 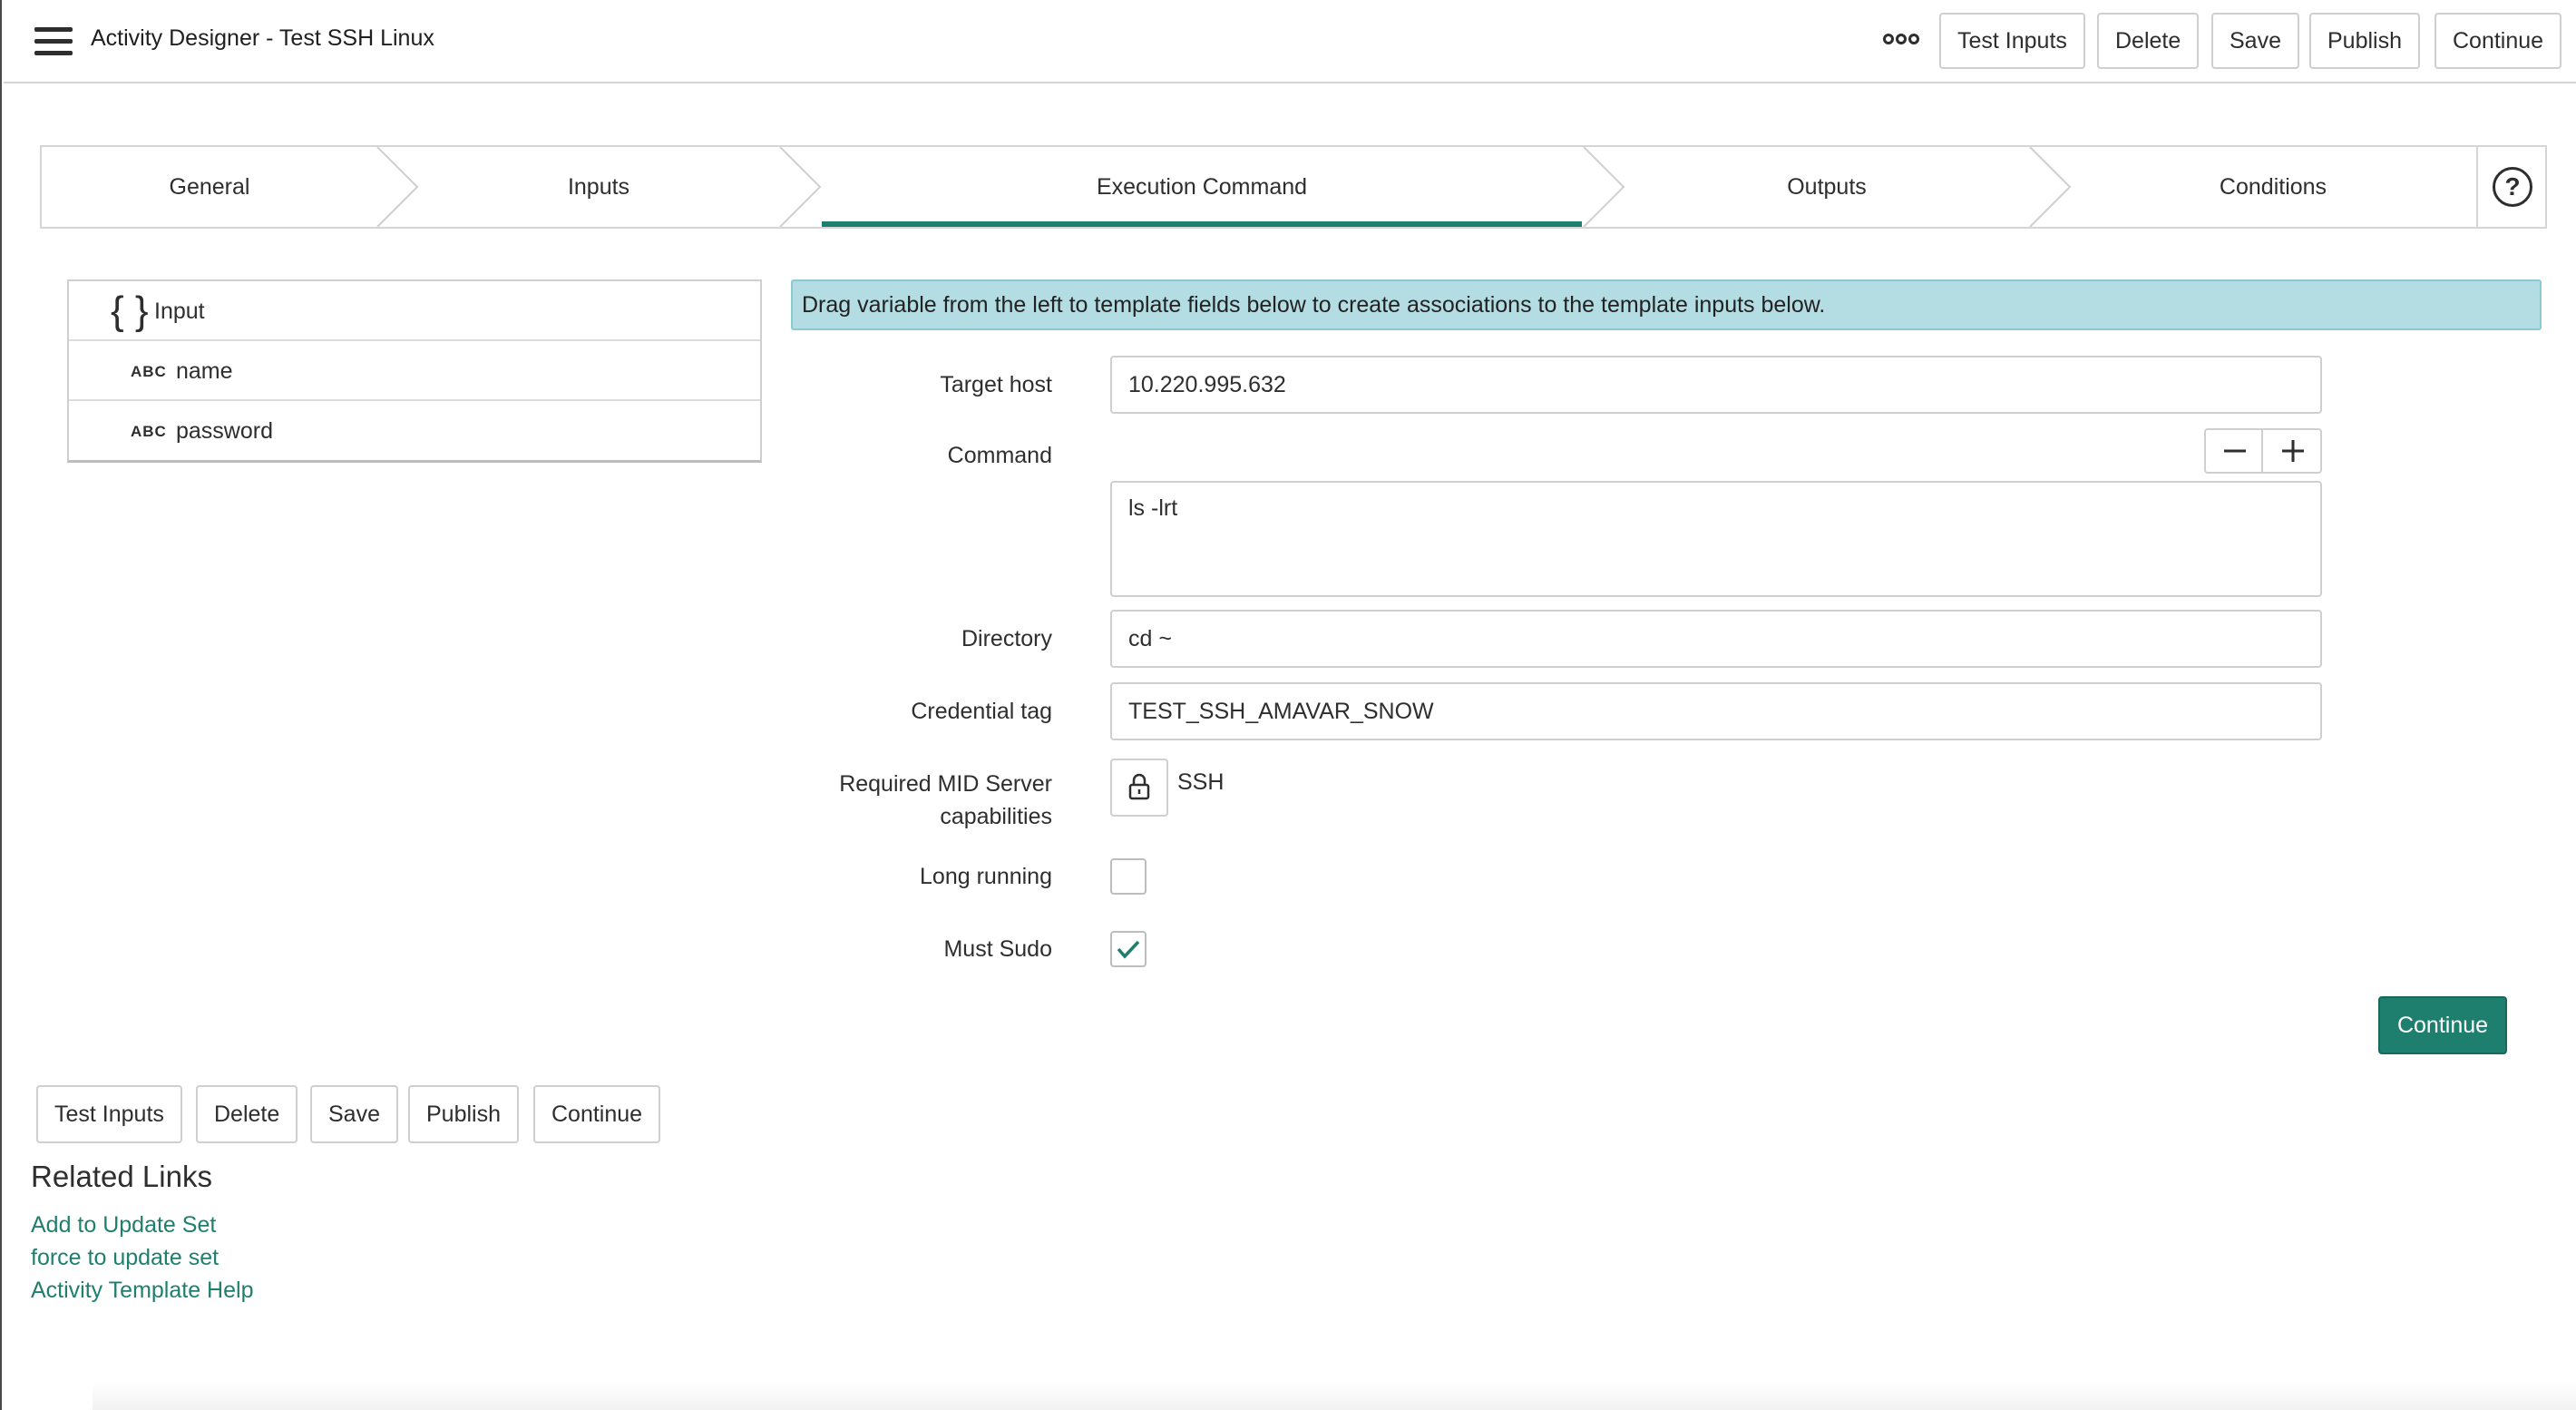 I want to click on delete-button: Delete, so click(x=2148, y=41).